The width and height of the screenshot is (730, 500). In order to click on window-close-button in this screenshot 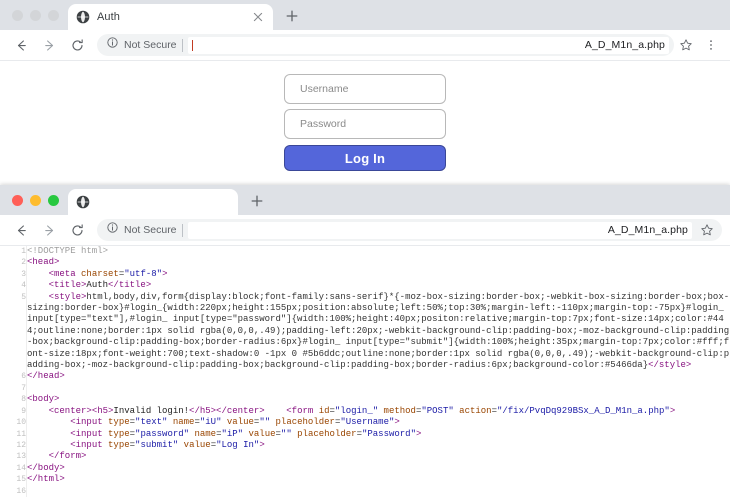, I will do `click(17, 15)`.